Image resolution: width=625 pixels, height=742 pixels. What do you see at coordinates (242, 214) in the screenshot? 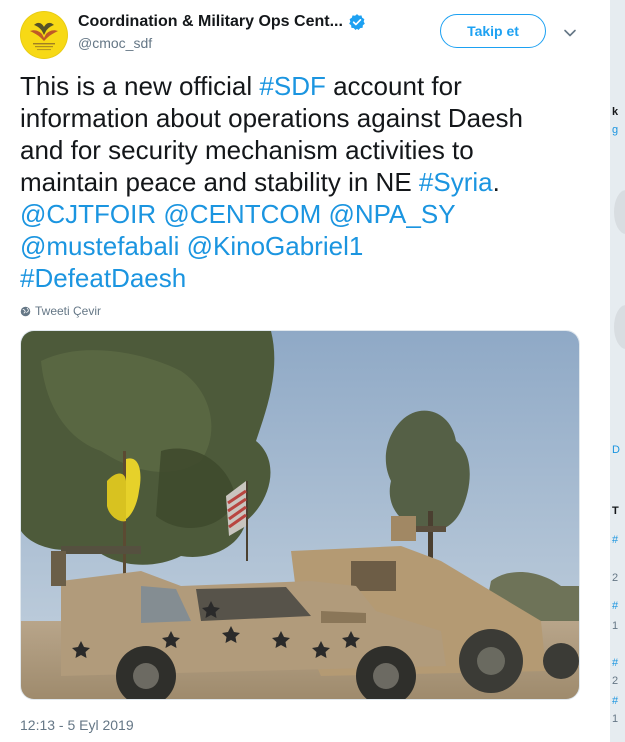
I see `mention-link: @CENTCOM` at bounding box center [242, 214].